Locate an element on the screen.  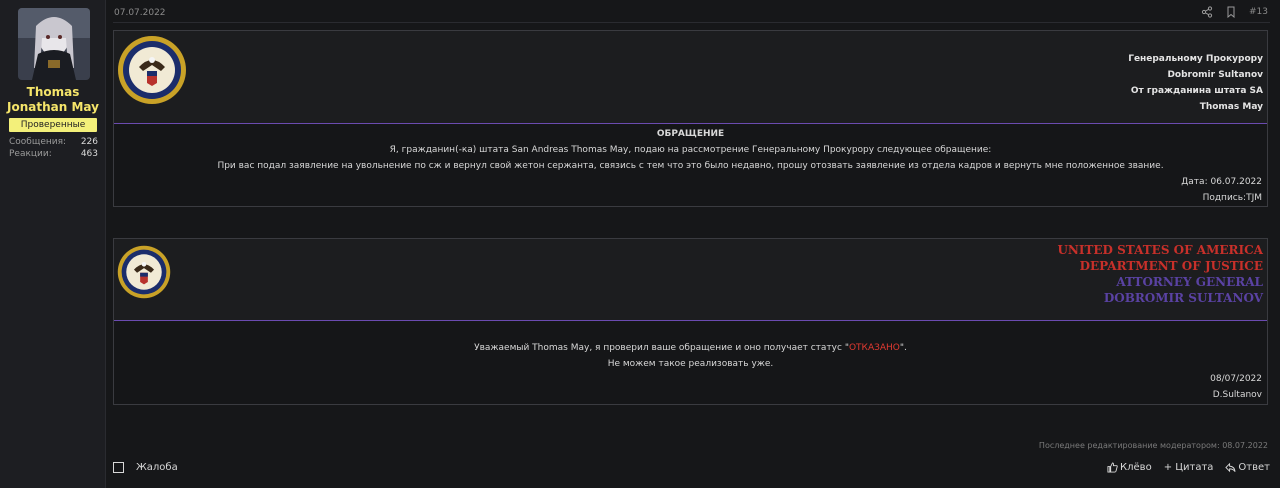
appeal-title: ОБРАЩЕНИЕ is located at coordinates (690, 134).